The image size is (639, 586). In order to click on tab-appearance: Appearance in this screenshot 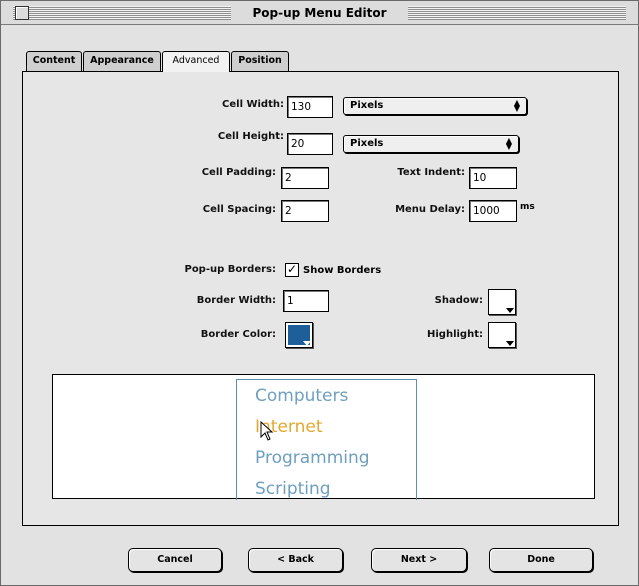, I will do `click(122, 61)`.